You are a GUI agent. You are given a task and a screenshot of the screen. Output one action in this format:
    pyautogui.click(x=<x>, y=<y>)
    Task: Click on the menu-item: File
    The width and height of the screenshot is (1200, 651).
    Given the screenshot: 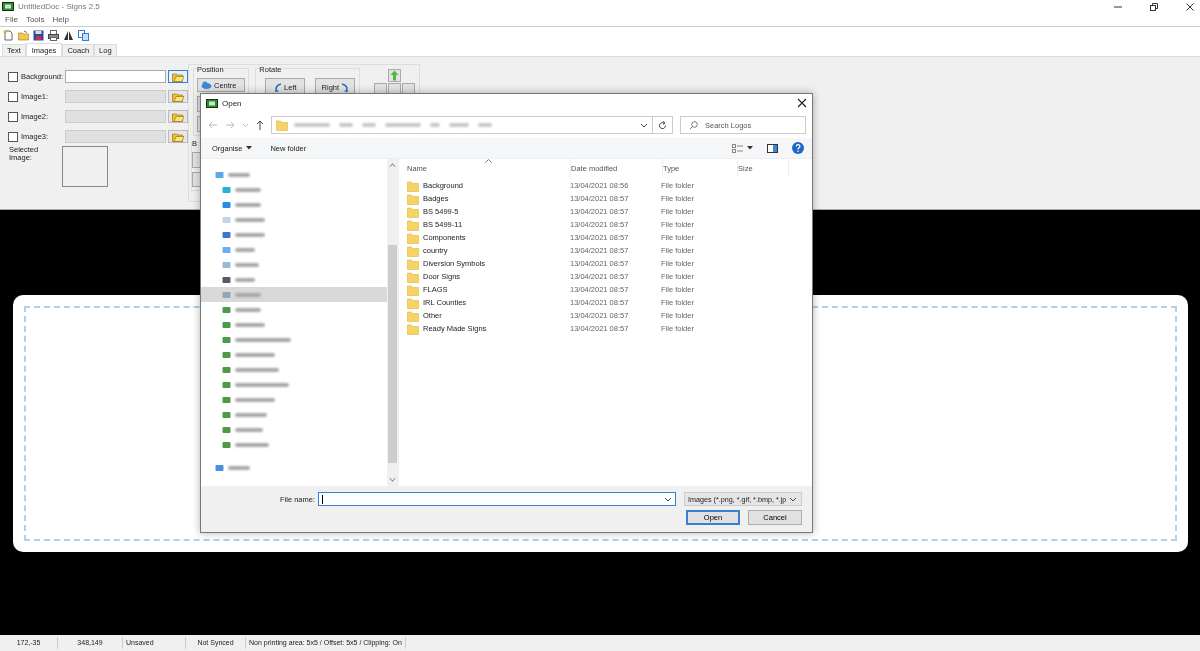 What is the action you would take?
    pyautogui.click(x=11, y=19)
    